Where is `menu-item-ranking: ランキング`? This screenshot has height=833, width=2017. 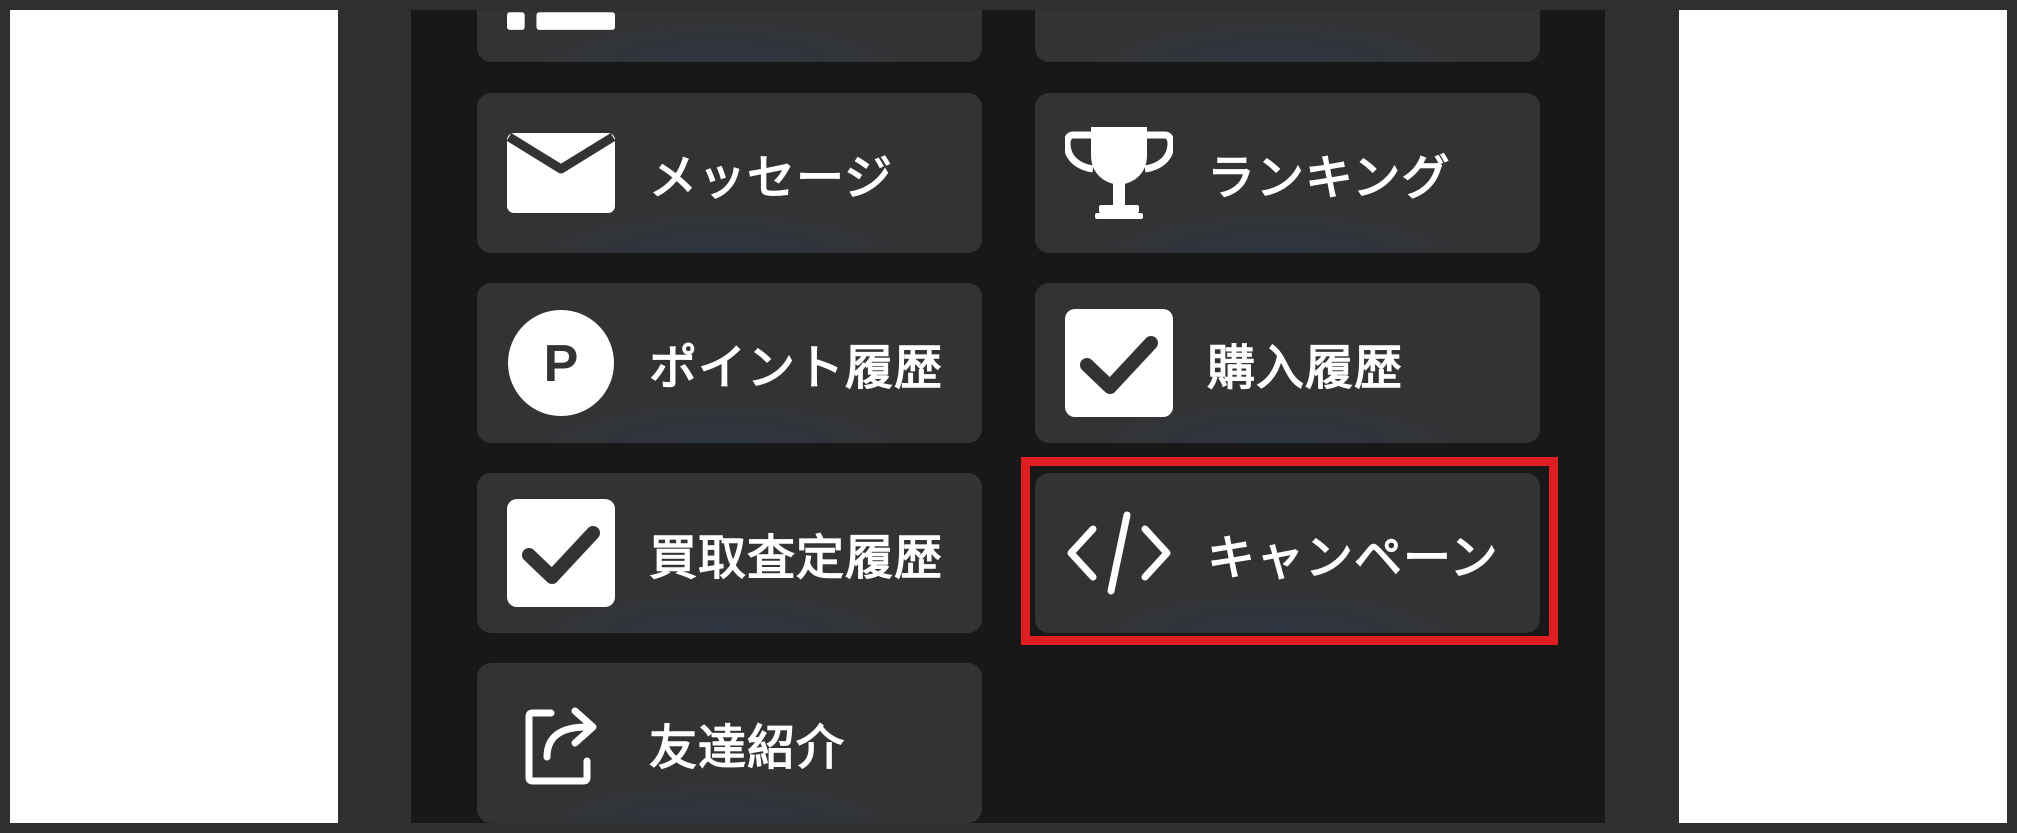 menu-item-ranking: ランキング is located at coordinates (1287, 173).